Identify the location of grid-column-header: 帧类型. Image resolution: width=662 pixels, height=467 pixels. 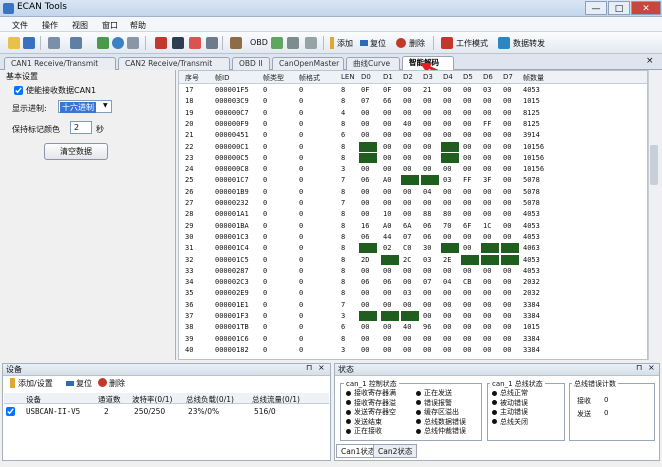
(273, 78).